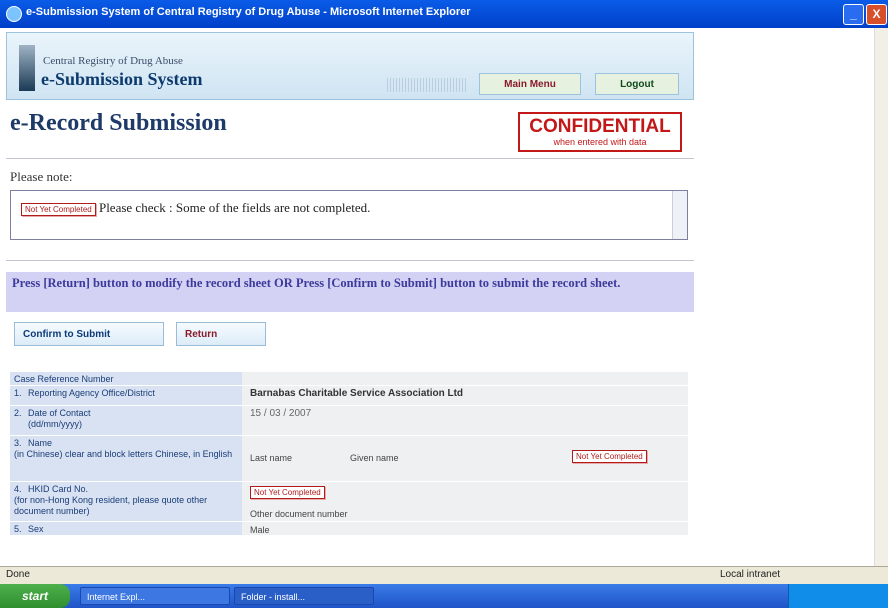  I want to click on security-zone: Local intranet, so click(750, 574).